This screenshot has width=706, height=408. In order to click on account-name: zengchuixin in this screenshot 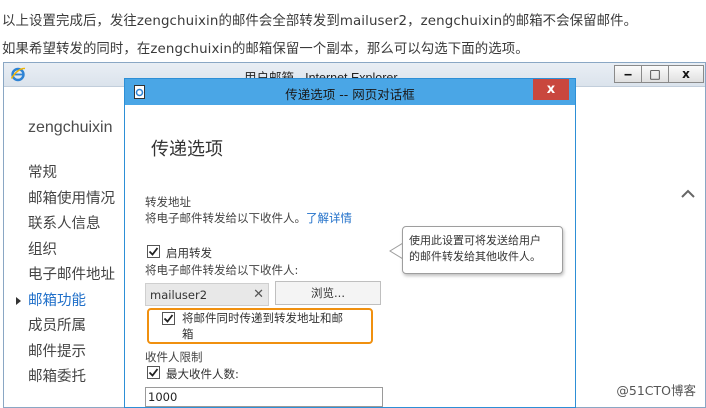, I will do `click(70, 127)`.